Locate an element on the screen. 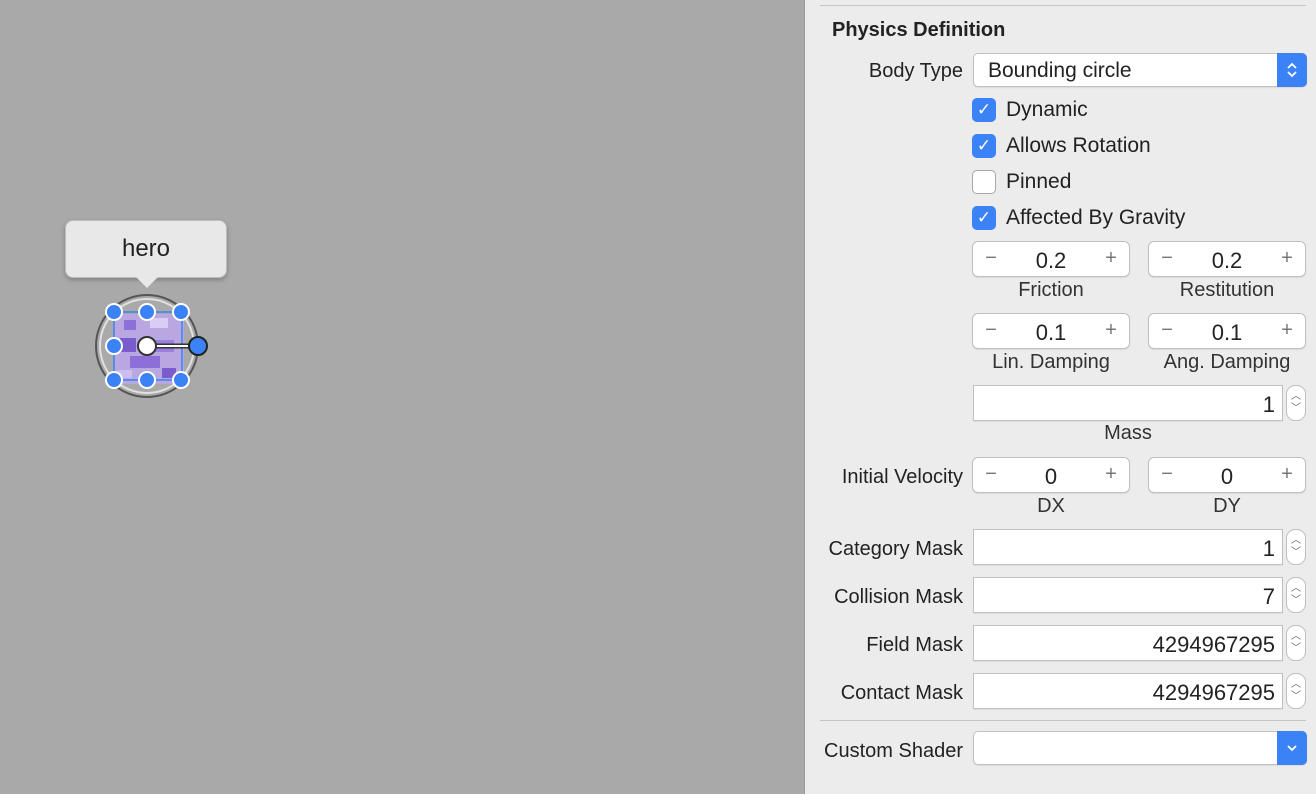 The image size is (1316, 794). category-mask-value: 1 is located at coordinates (1269, 549).